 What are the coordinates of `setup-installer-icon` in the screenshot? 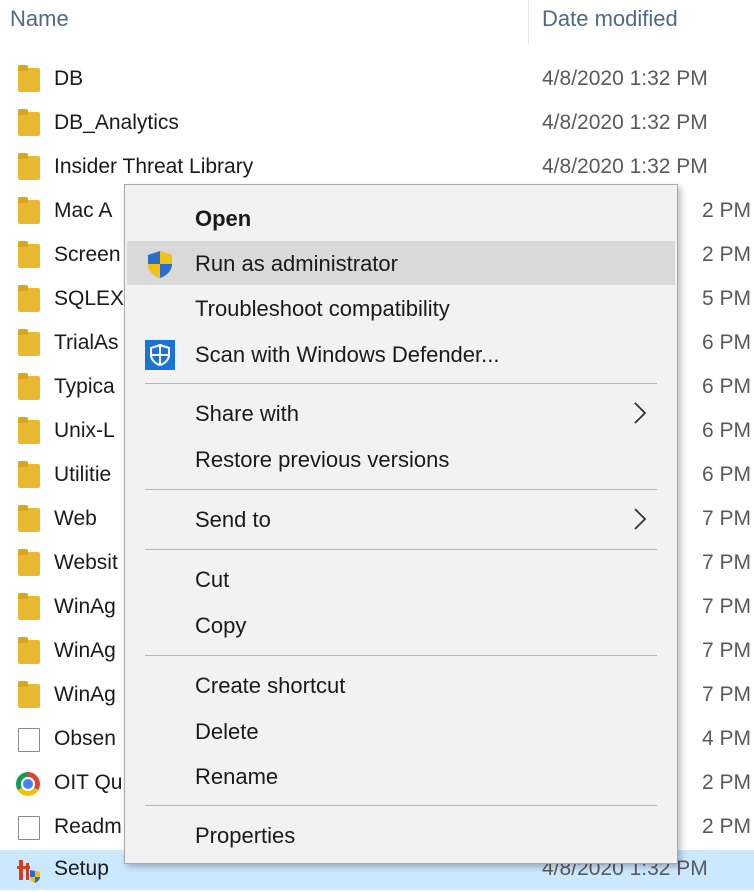 It's located at (29, 870).